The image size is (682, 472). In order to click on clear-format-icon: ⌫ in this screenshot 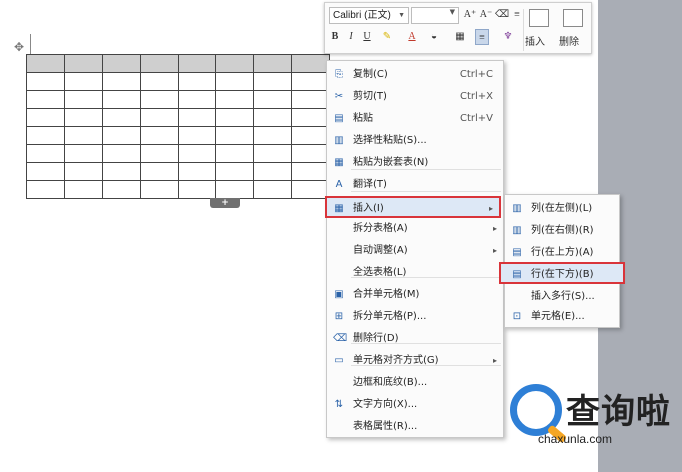, I will do `click(502, 15)`.